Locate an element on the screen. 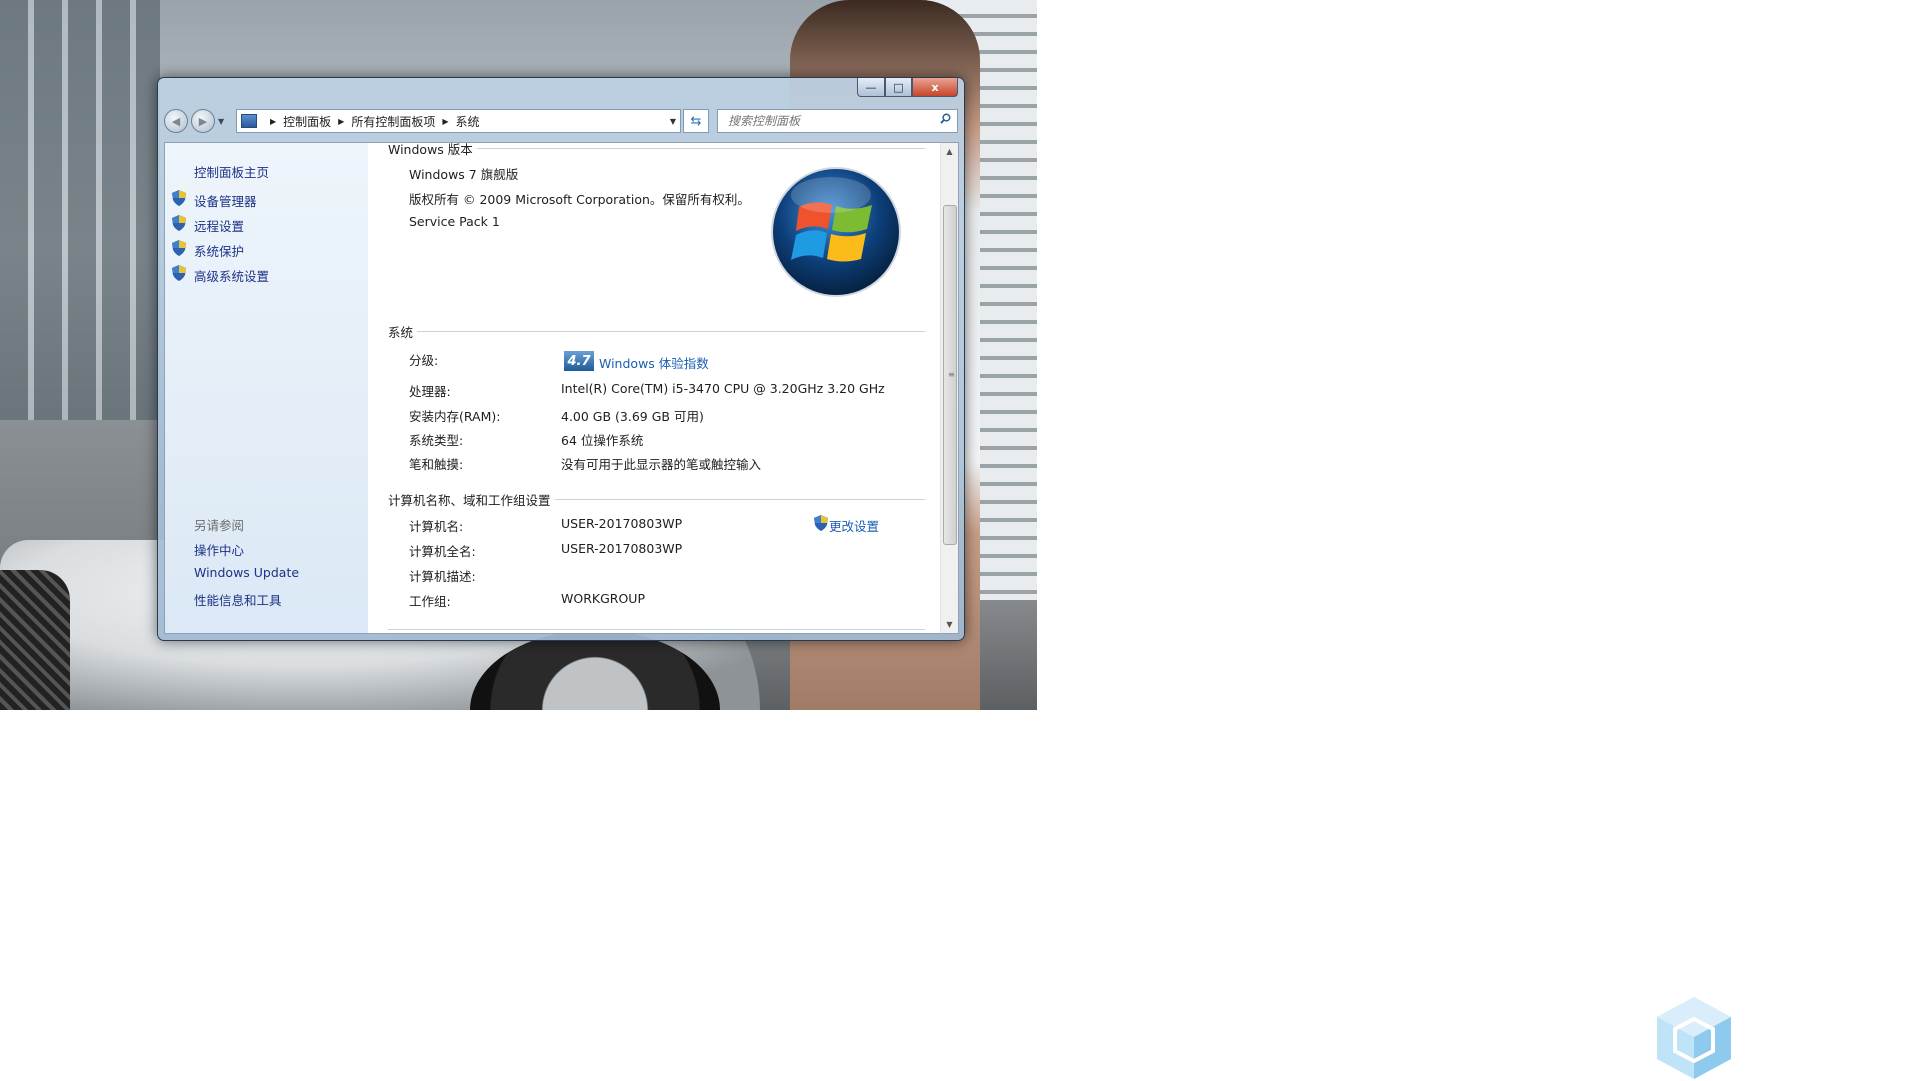 This screenshot has width=1920, height=1081. search-box is located at coordinates (837, 121).